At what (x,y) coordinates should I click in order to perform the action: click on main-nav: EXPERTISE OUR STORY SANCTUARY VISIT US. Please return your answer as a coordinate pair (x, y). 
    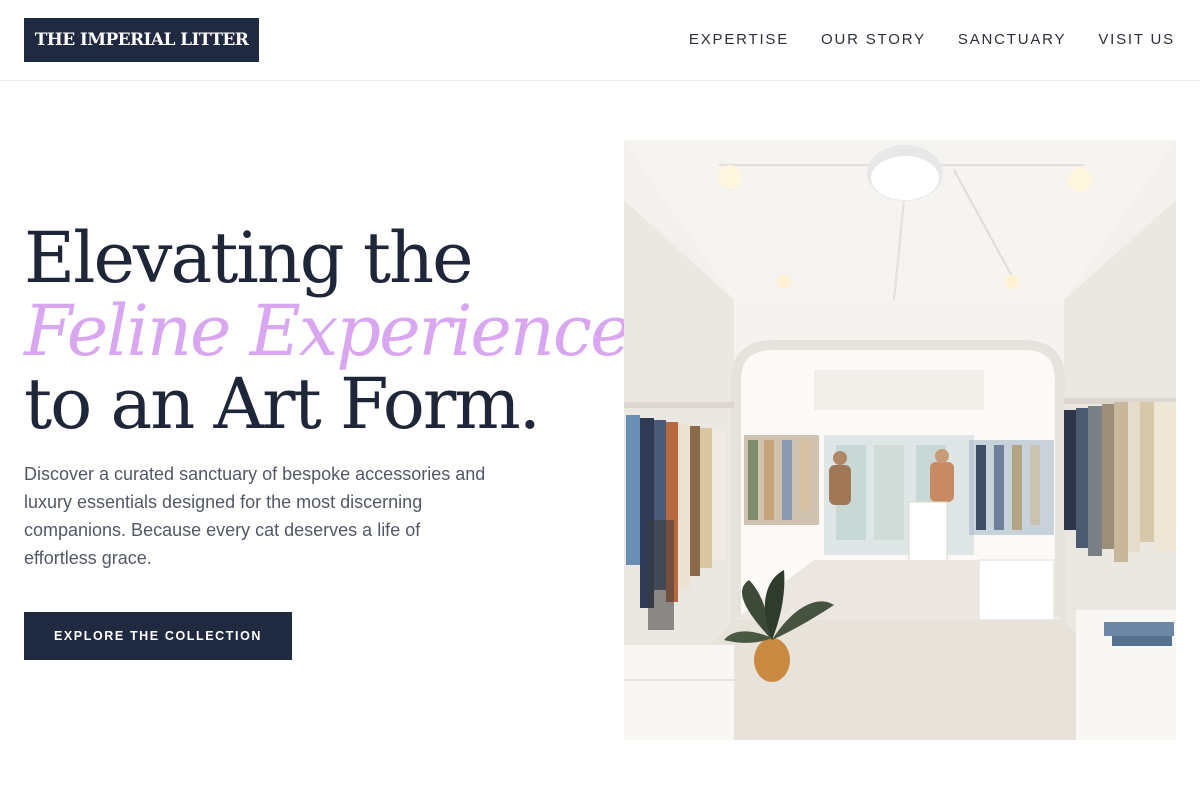
    Looking at the image, I should click on (932, 39).